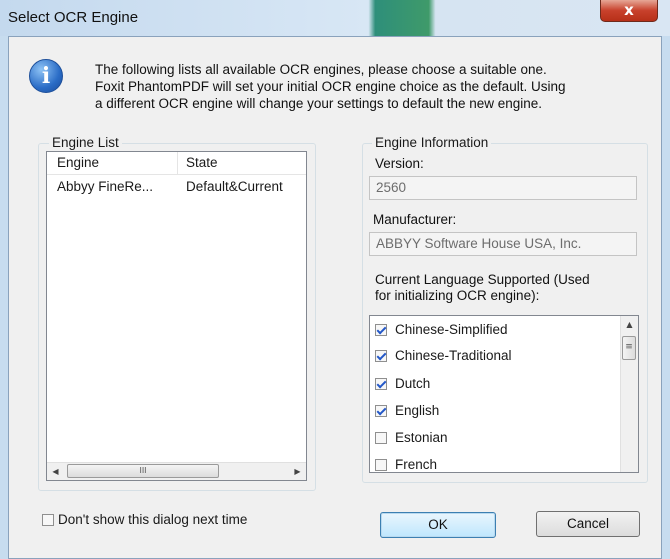  Describe the element at coordinates (176, 187) in the screenshot. I see `table-row: Abbyy FineRe... Default&Current` at that location.